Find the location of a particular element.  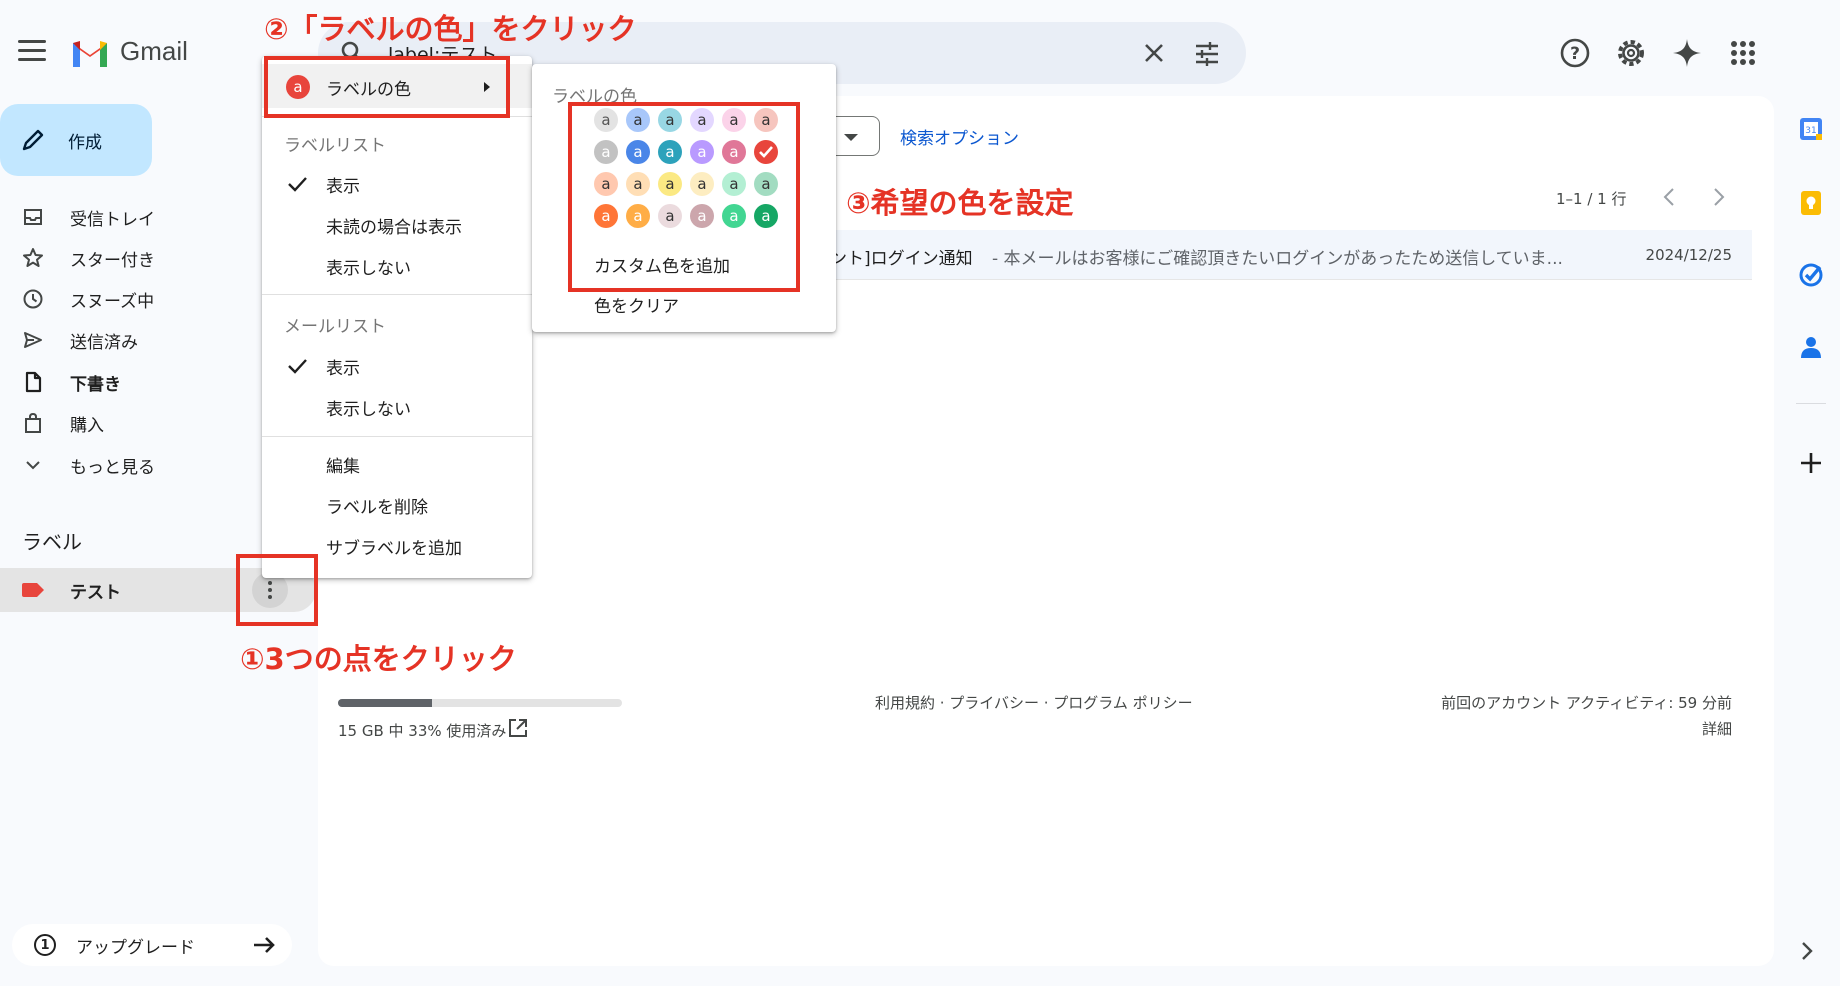

annotation-box-color-grid is located at coordinates (684, 197).